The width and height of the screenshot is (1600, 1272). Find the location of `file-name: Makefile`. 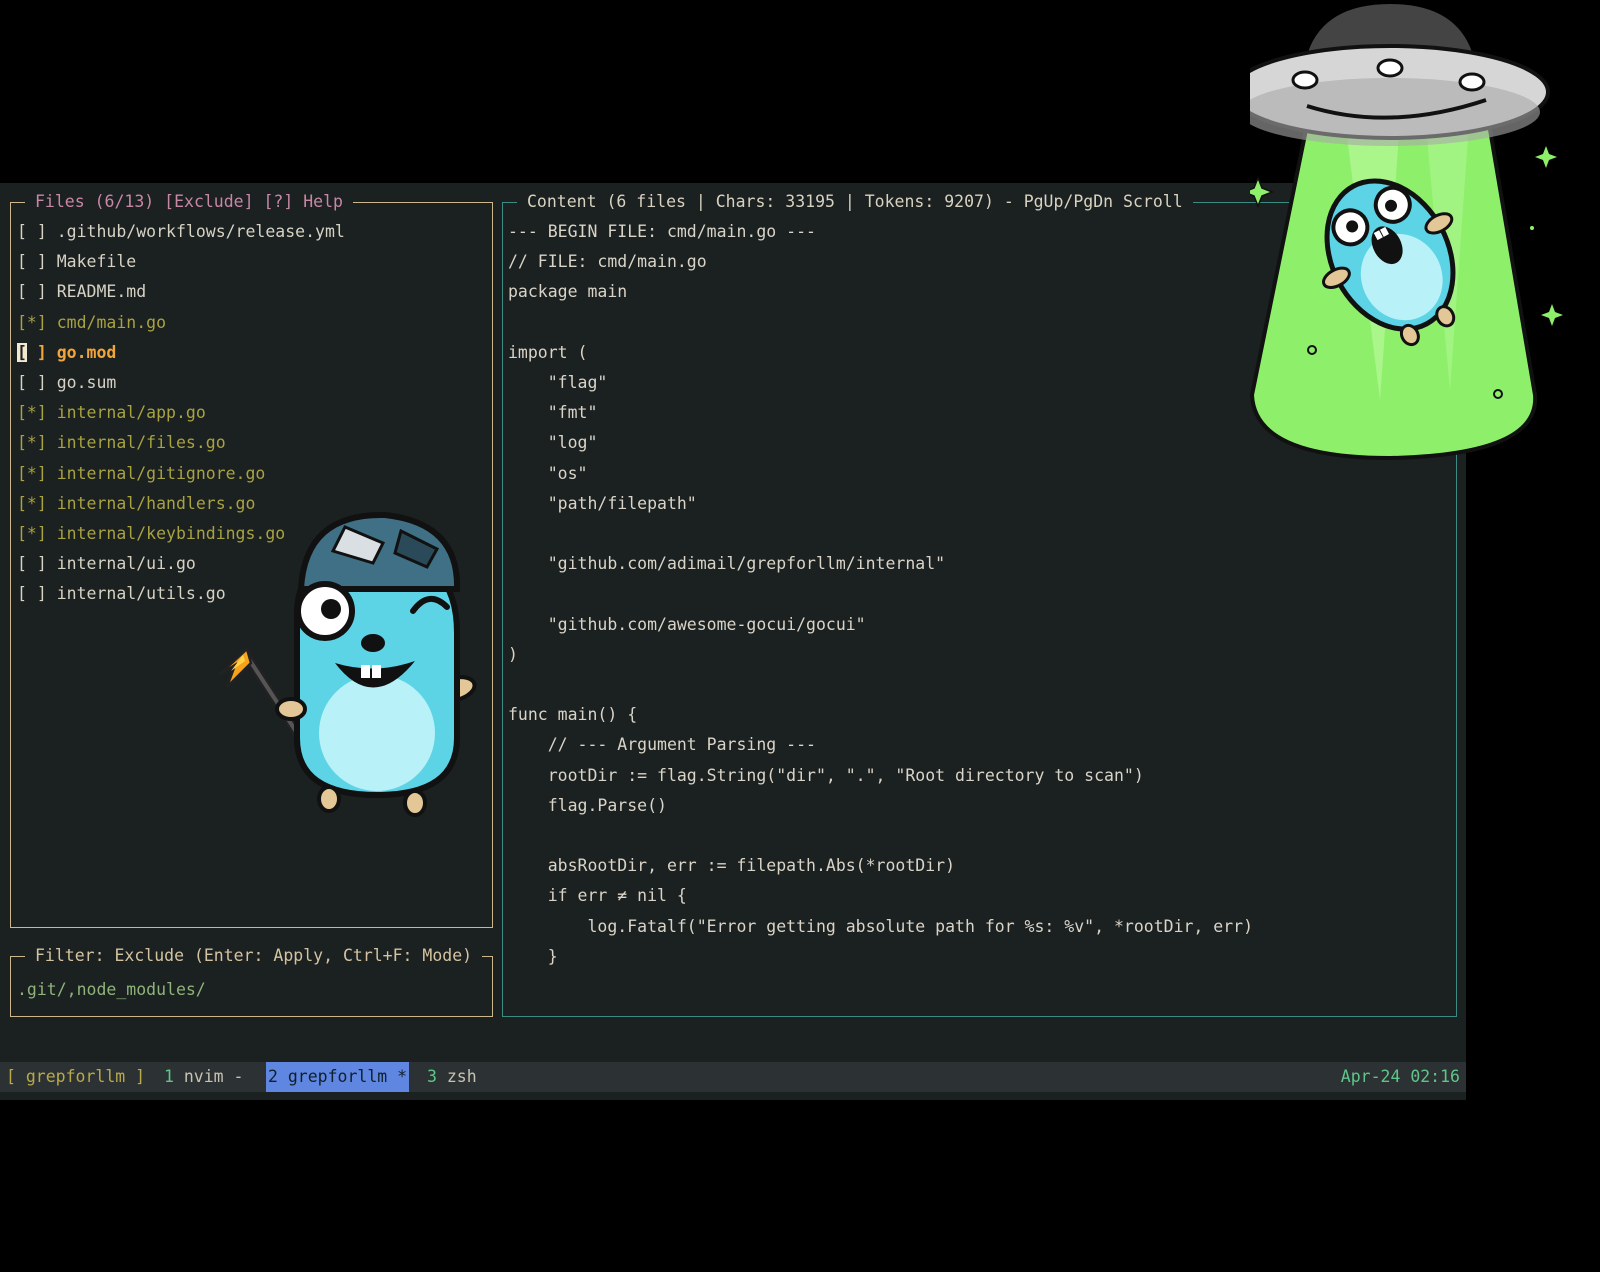

file-name: Makefile is located at coordinates (96, 262).